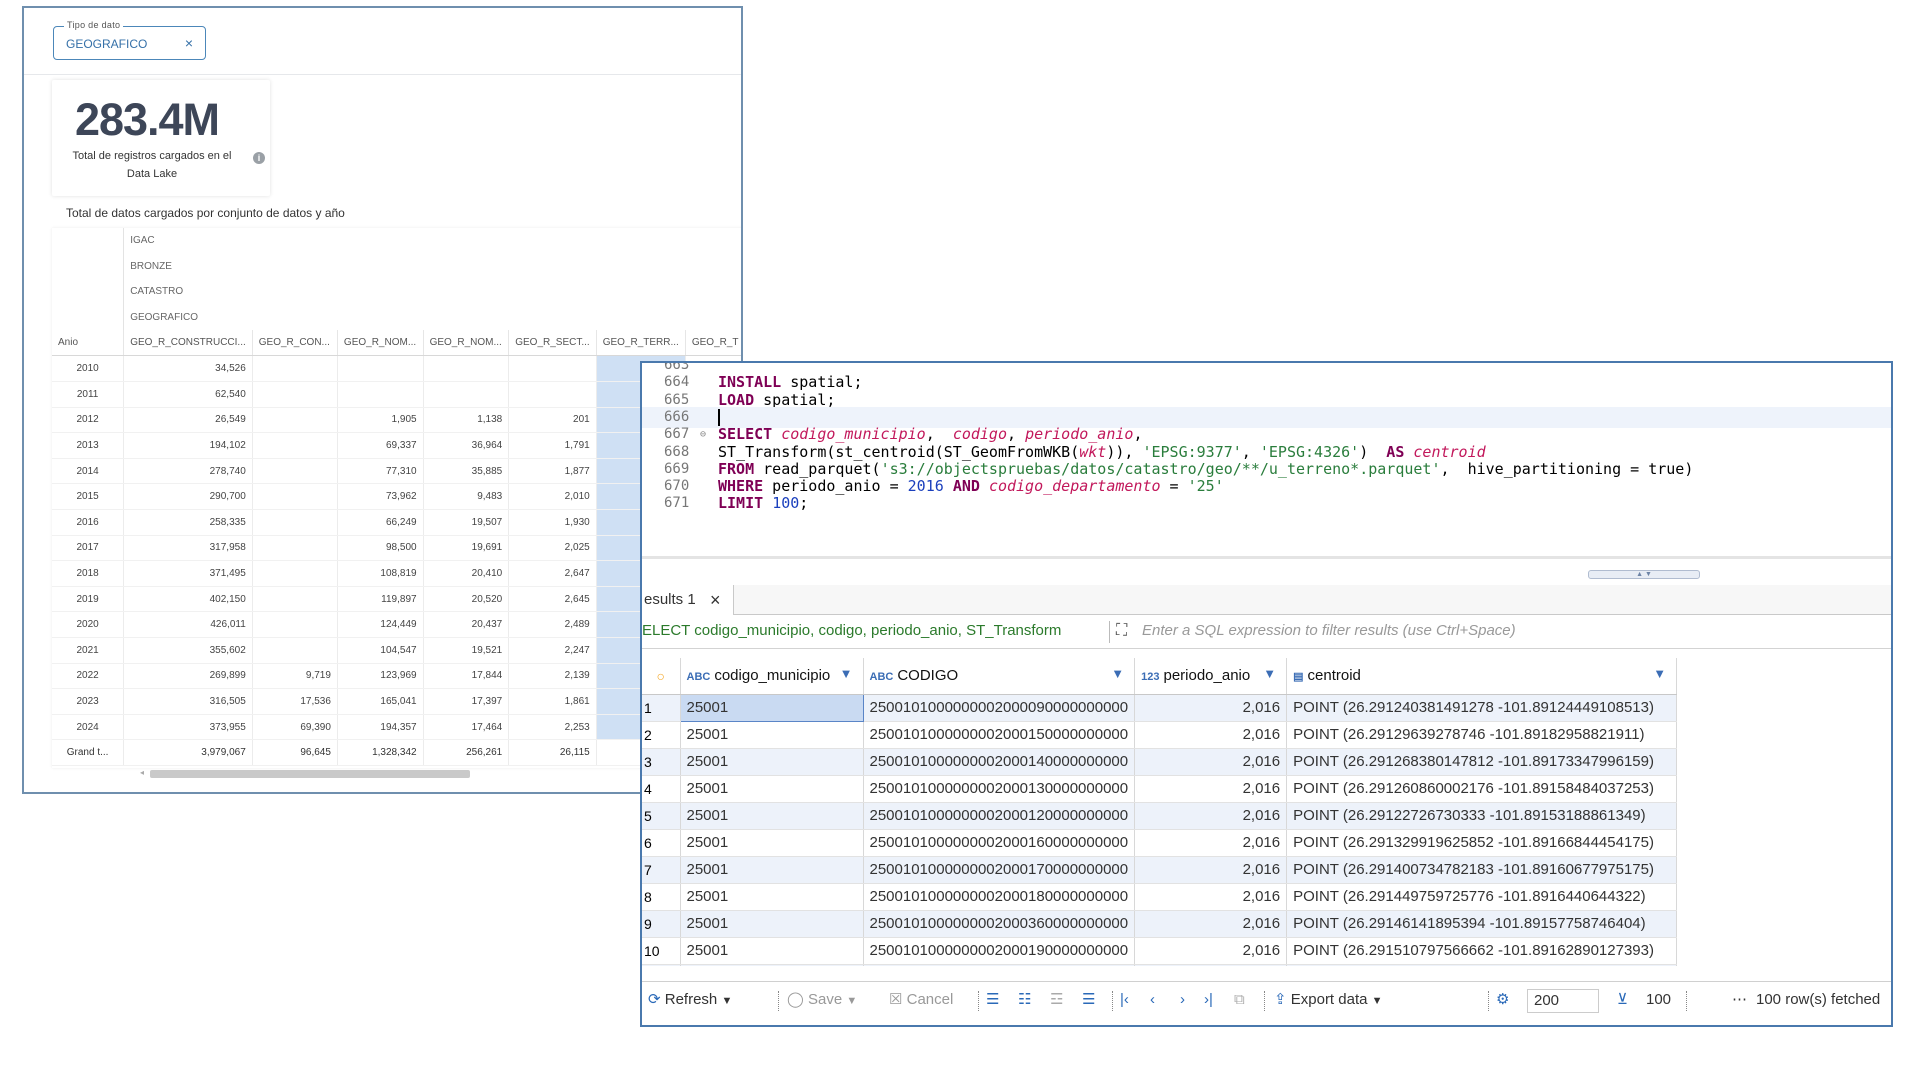 This screenshot has height=1080, width=1920. What do you see at coordinates (1563, 1001) in the screenshot?
I see `fetch-size-input: 200` at bounding box center [1563, 1001].